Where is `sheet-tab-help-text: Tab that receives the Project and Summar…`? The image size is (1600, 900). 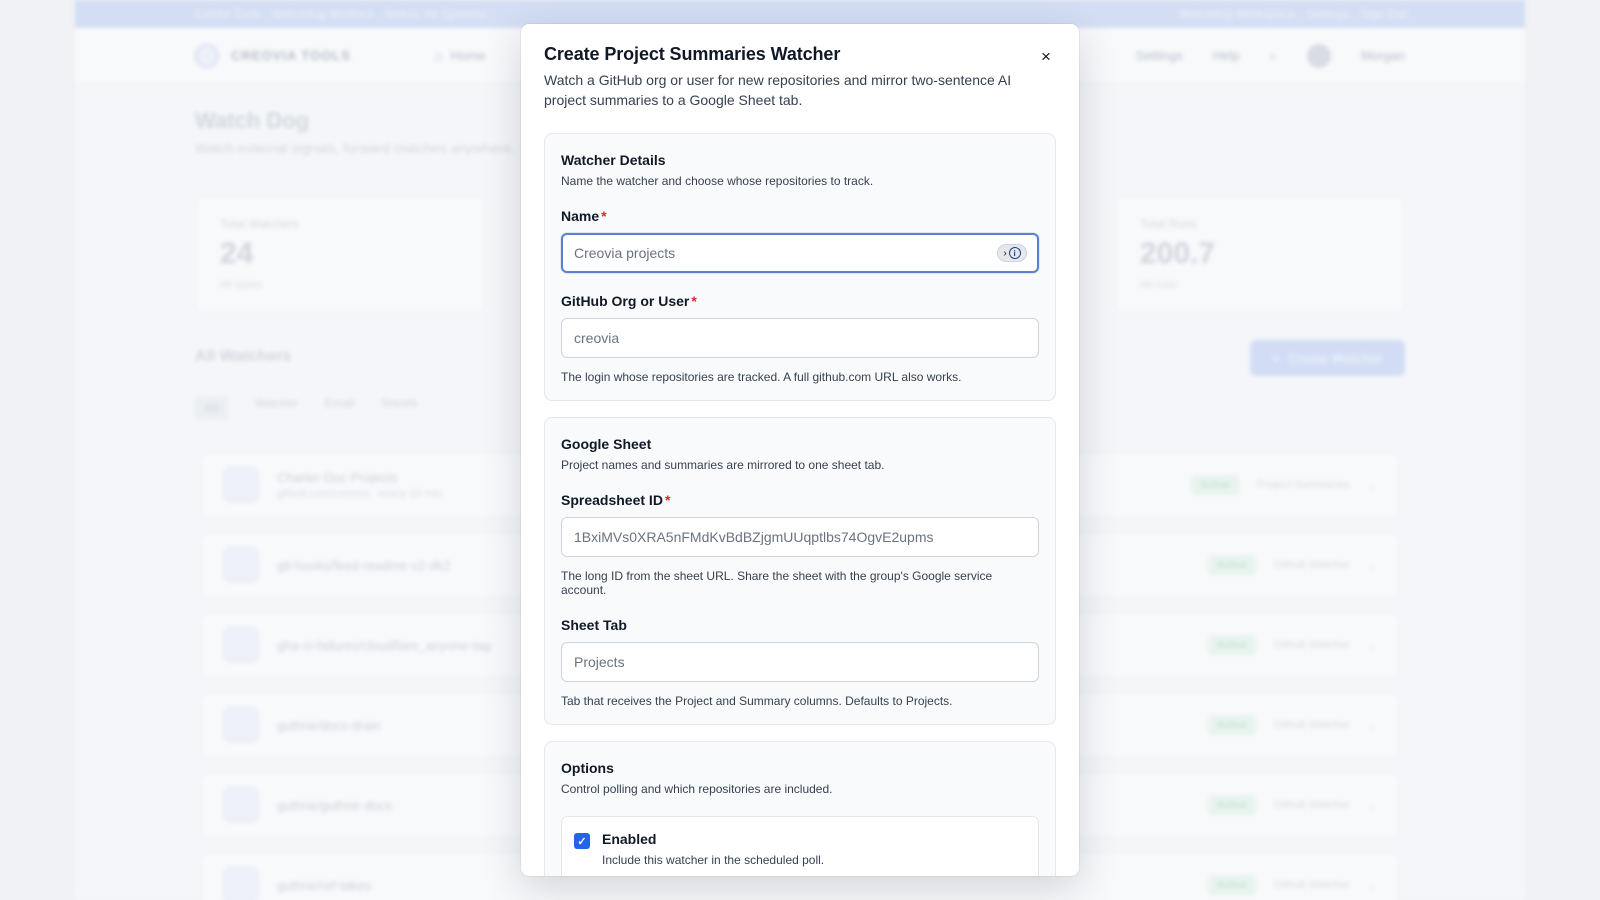 sheet-tab-help-text: Tab that receives the Project and Summar… is located at coordinates (757, 701).